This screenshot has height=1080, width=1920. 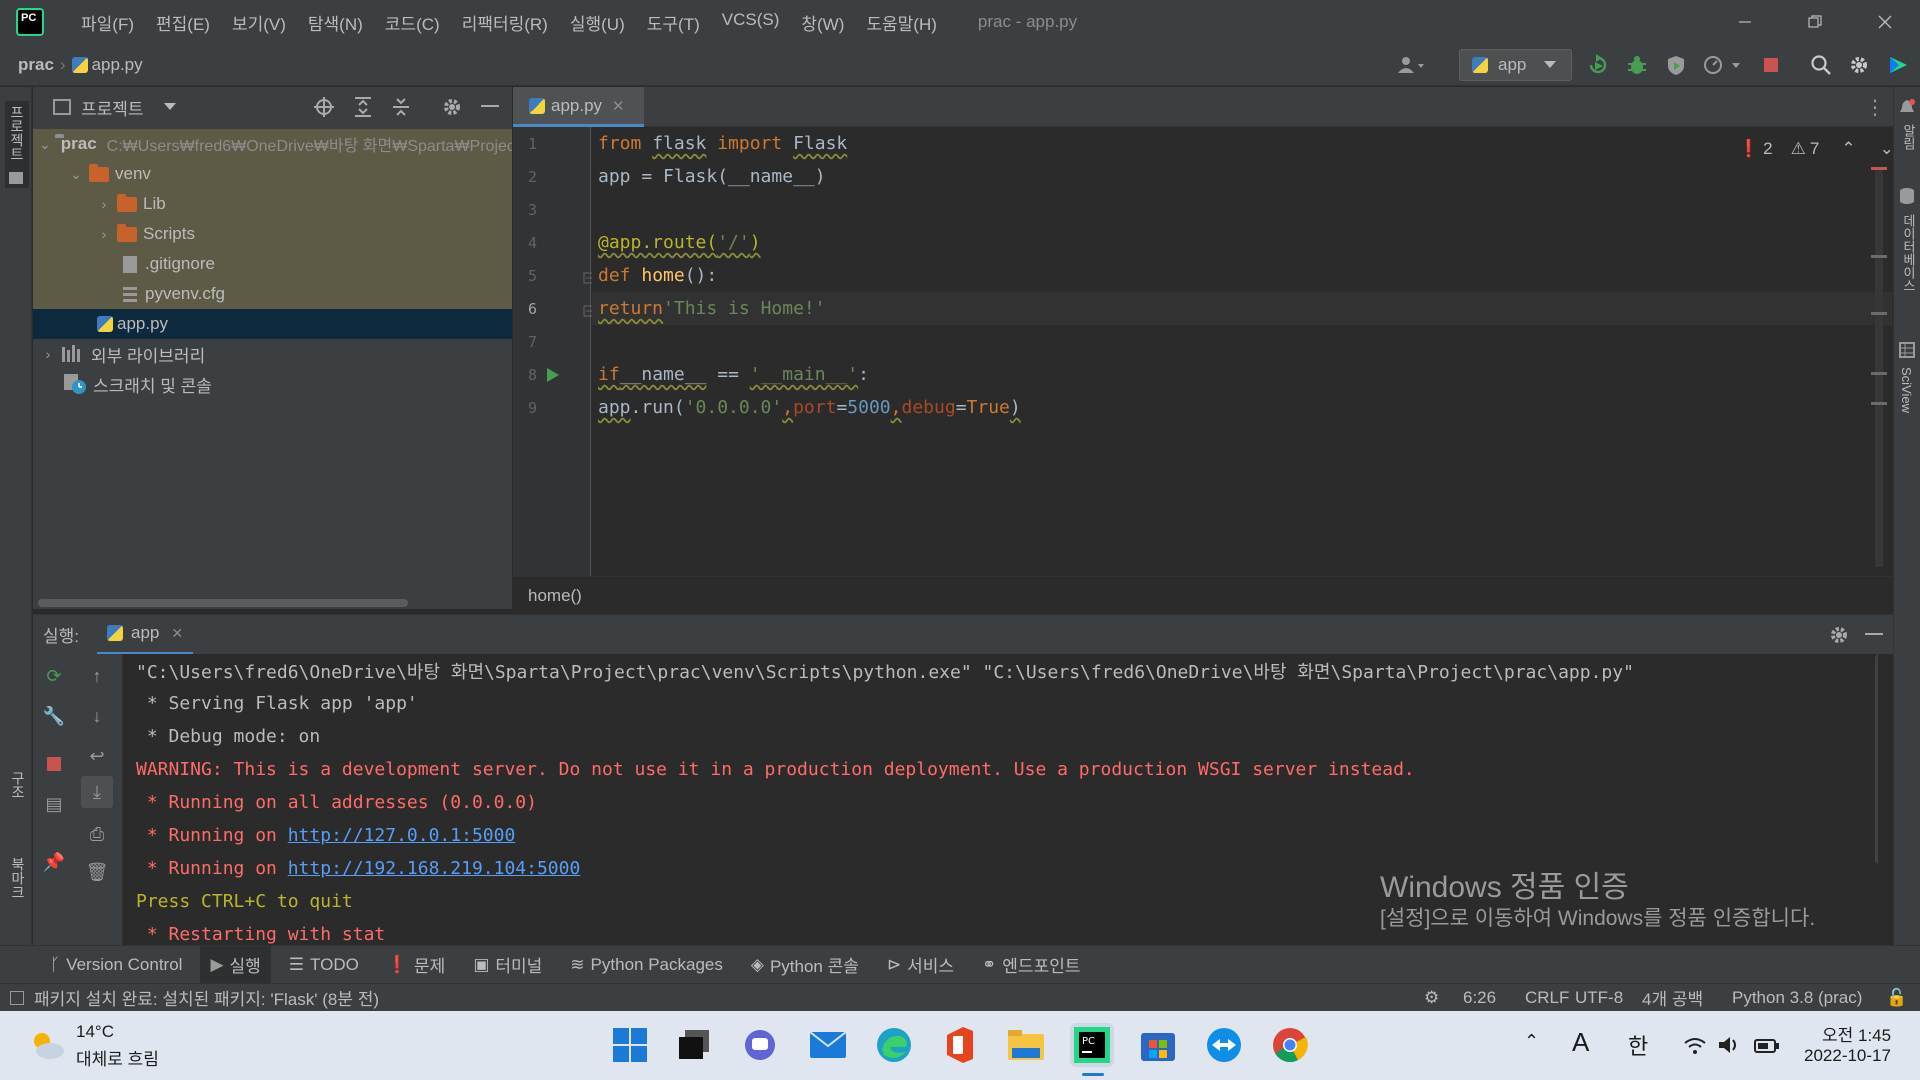 What do you see at coordinates (1875, 107) in the screenshot?
I see `more-options-icon: ⋮` at bounding box center [1875, 107].